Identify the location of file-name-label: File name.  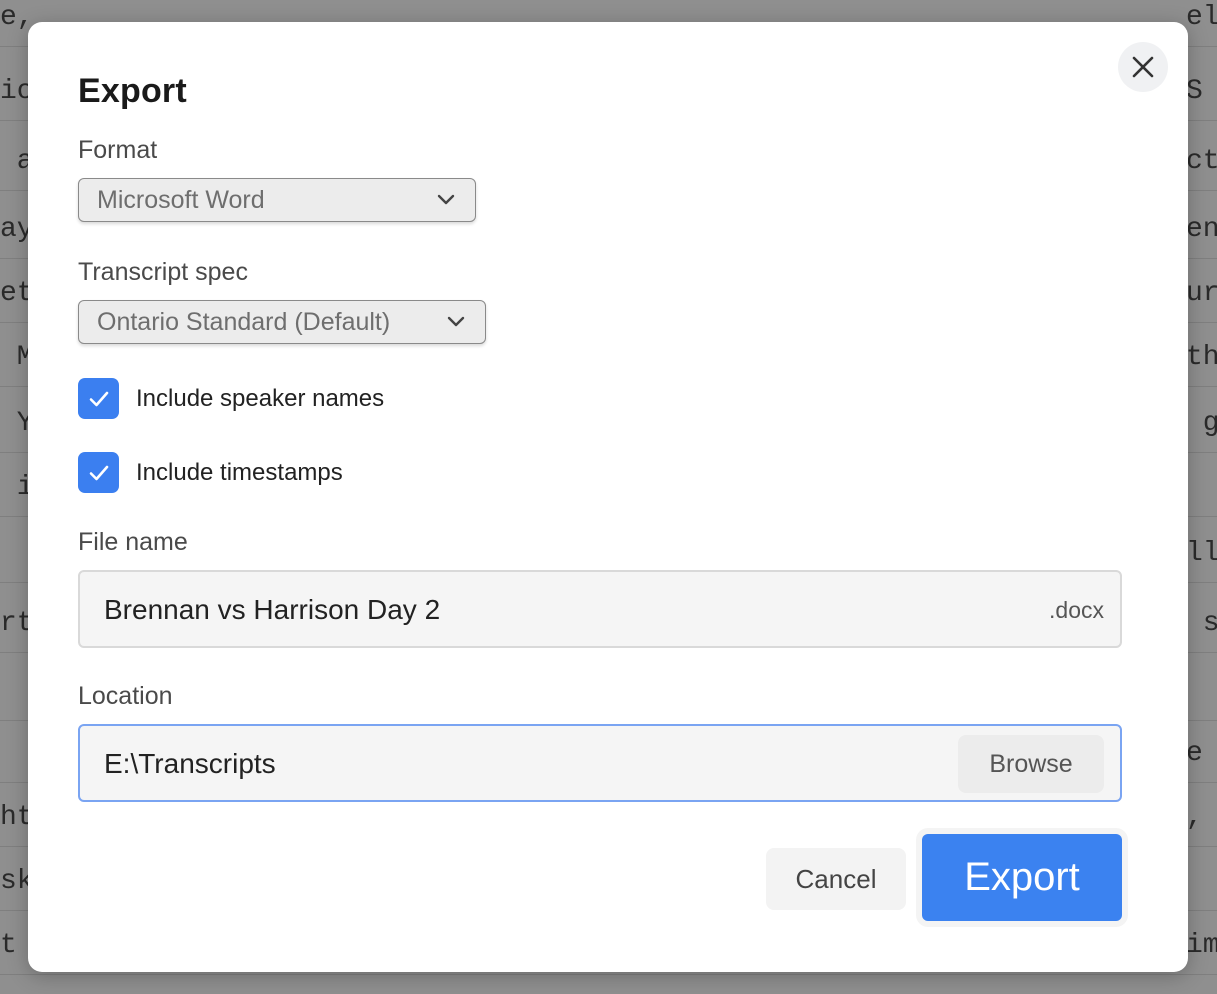
(133, 542).